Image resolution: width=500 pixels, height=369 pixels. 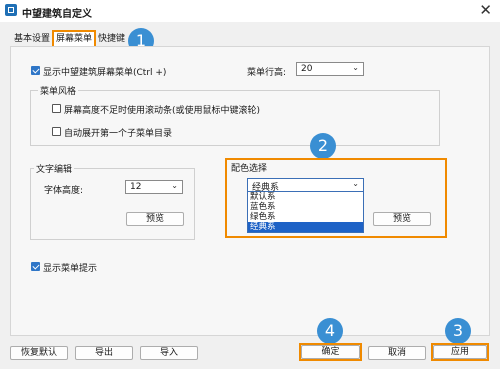 I want to click on color-scheme-select: 经典系 ⌄, so click(x=305, y=185).